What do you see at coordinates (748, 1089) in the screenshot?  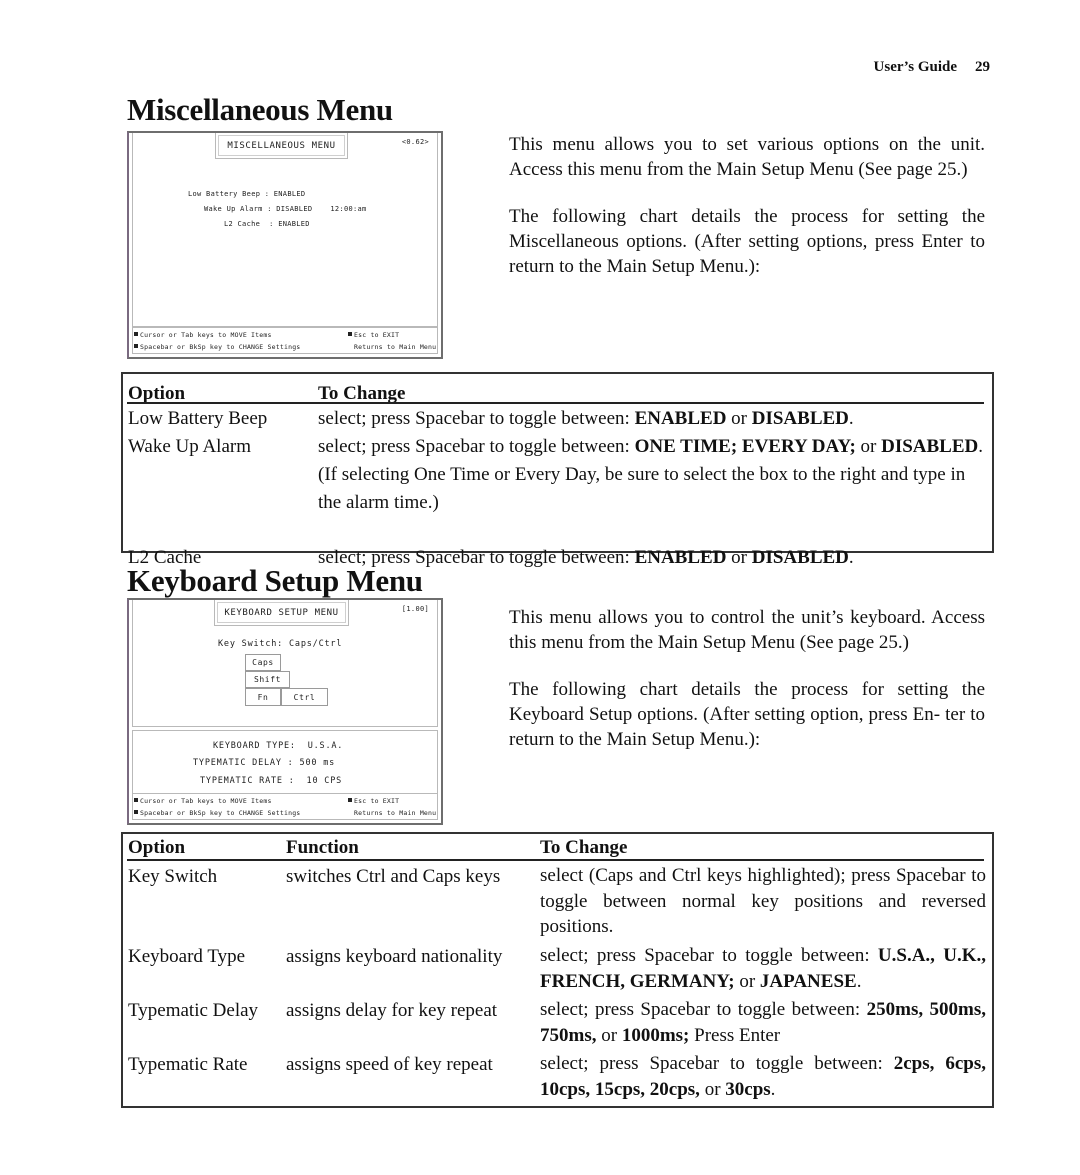 I see `bold-value: 30cps` at bounding box center [748, 1089].